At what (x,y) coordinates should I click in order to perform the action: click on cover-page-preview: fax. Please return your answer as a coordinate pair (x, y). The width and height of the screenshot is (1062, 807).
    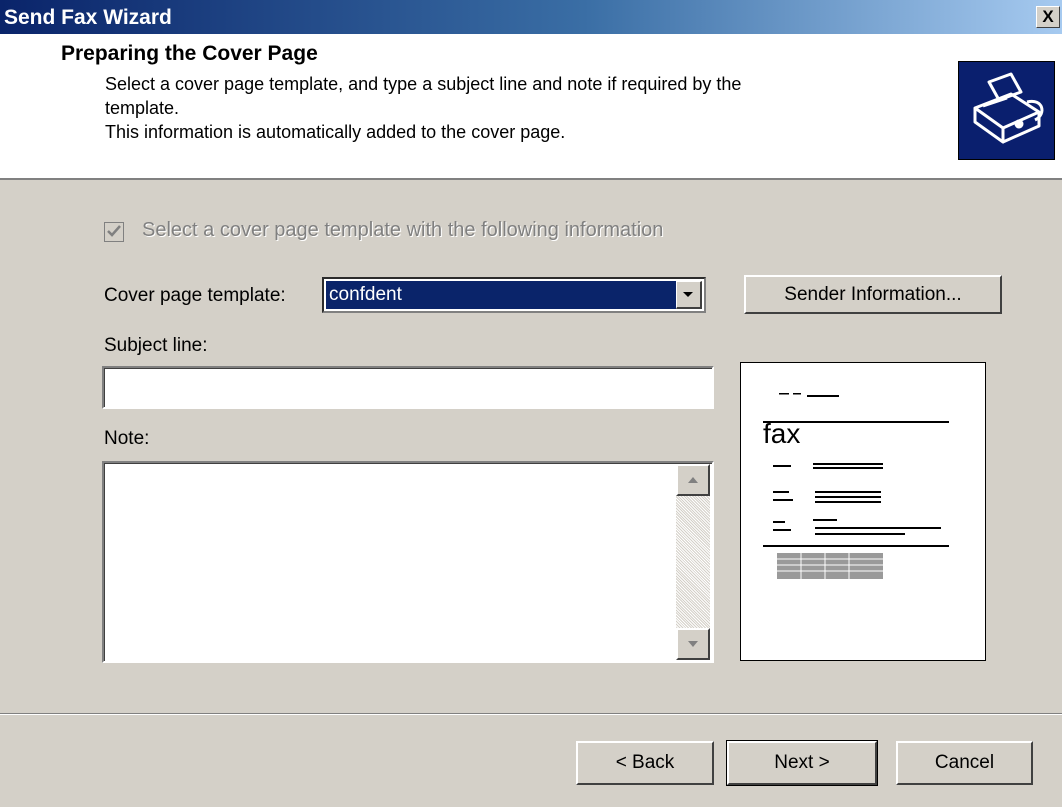
    Looking at the image, I should click on (863, 511).